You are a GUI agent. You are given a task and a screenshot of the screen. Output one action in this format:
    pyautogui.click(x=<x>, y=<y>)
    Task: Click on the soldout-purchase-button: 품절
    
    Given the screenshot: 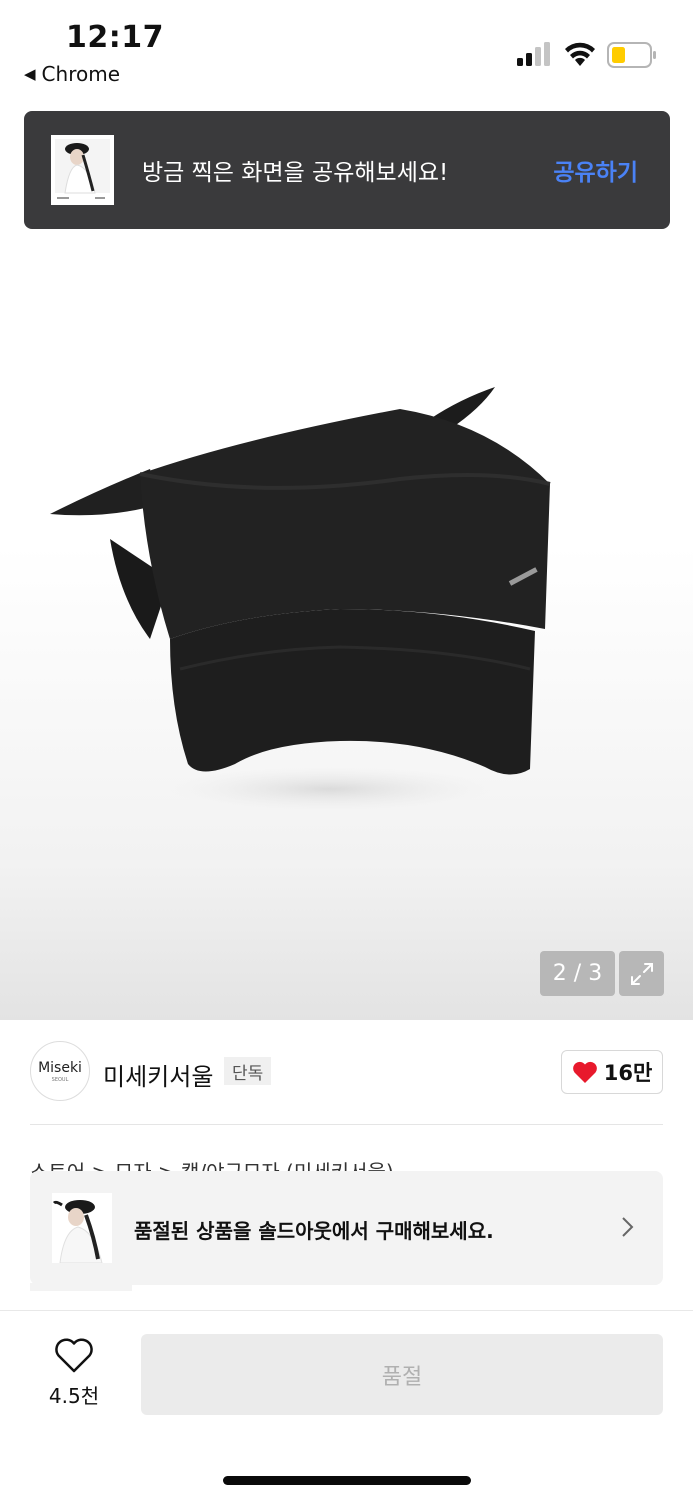 What is the action you would take?
    pyautogui.click(x=402, y=1374)
    